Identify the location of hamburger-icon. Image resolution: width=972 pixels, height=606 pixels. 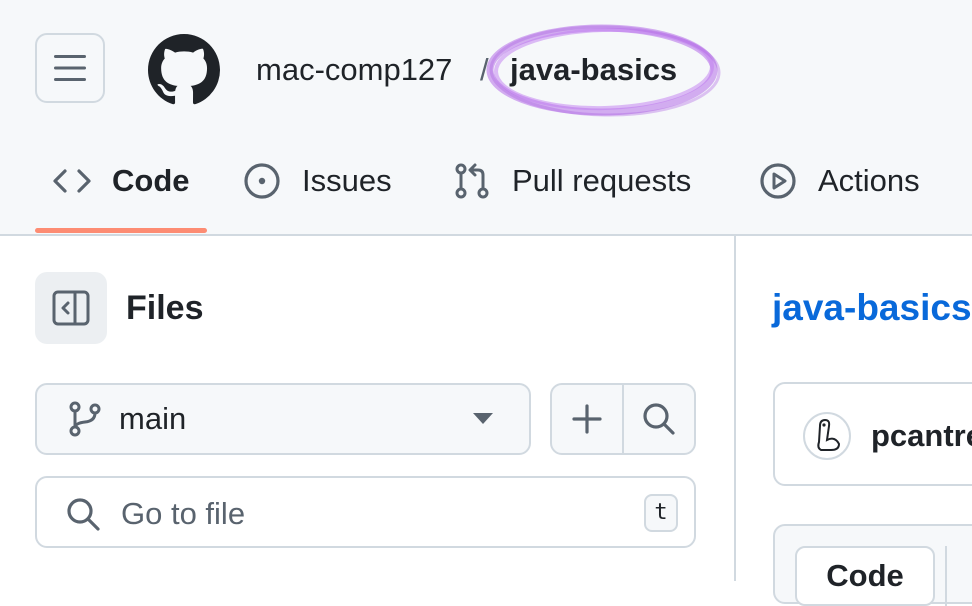
(70, 68).